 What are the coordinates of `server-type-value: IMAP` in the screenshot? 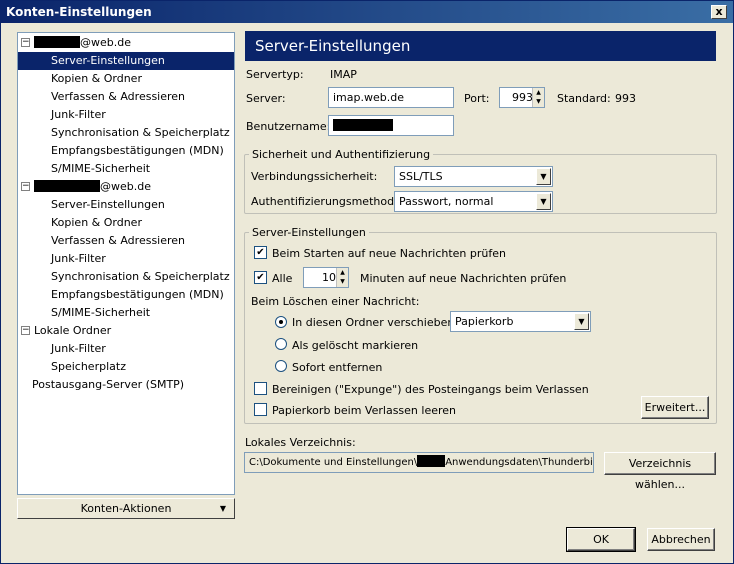 It's located at (343, 74).